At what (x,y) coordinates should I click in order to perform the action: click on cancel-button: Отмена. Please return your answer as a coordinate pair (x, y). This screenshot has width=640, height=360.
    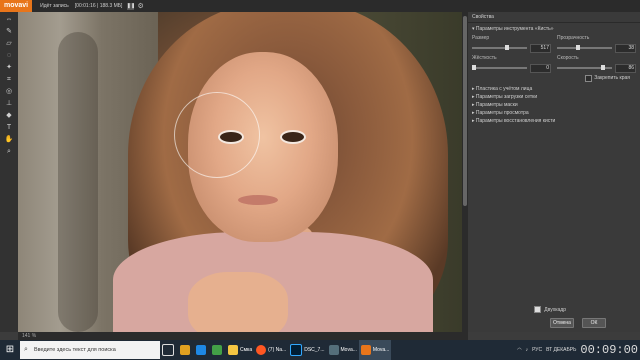
    Looking at the image, I should click on (562, 323).